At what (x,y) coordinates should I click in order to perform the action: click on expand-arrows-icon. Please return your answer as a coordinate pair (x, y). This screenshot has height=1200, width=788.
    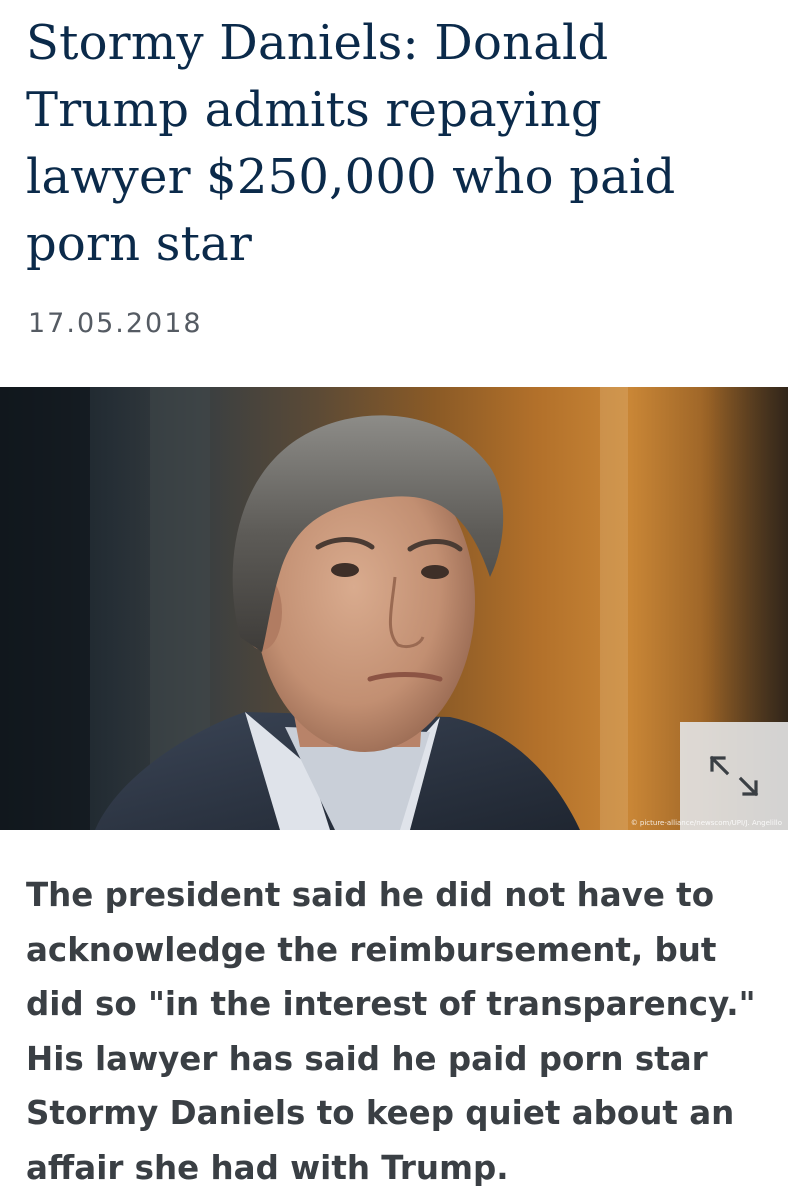
    Looking at the image, I should click on (734, 776).